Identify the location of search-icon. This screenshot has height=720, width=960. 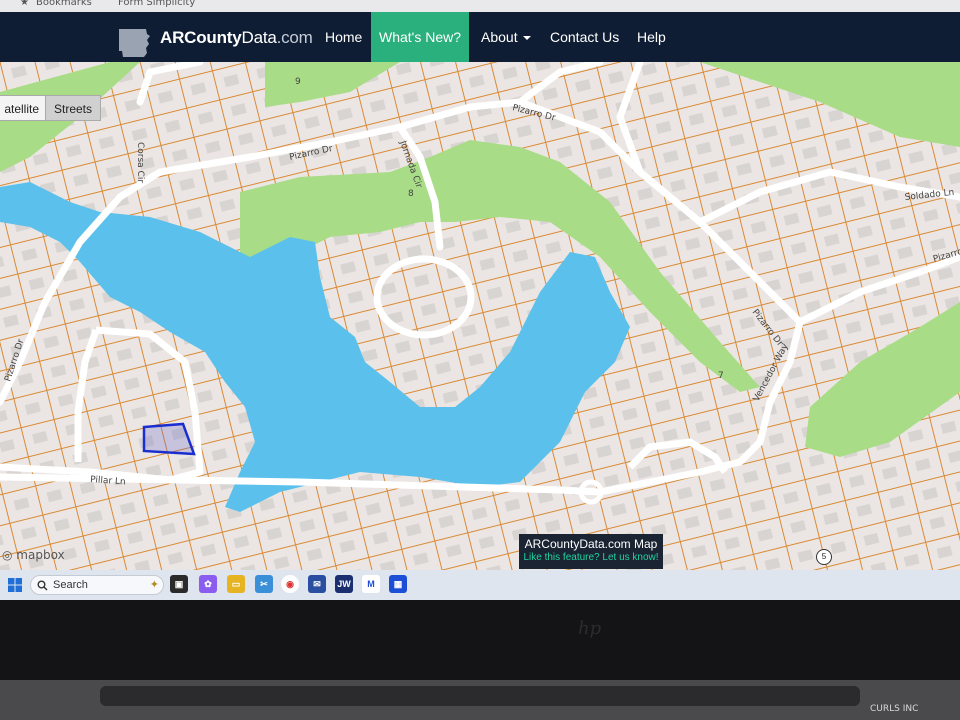
(42, 585).